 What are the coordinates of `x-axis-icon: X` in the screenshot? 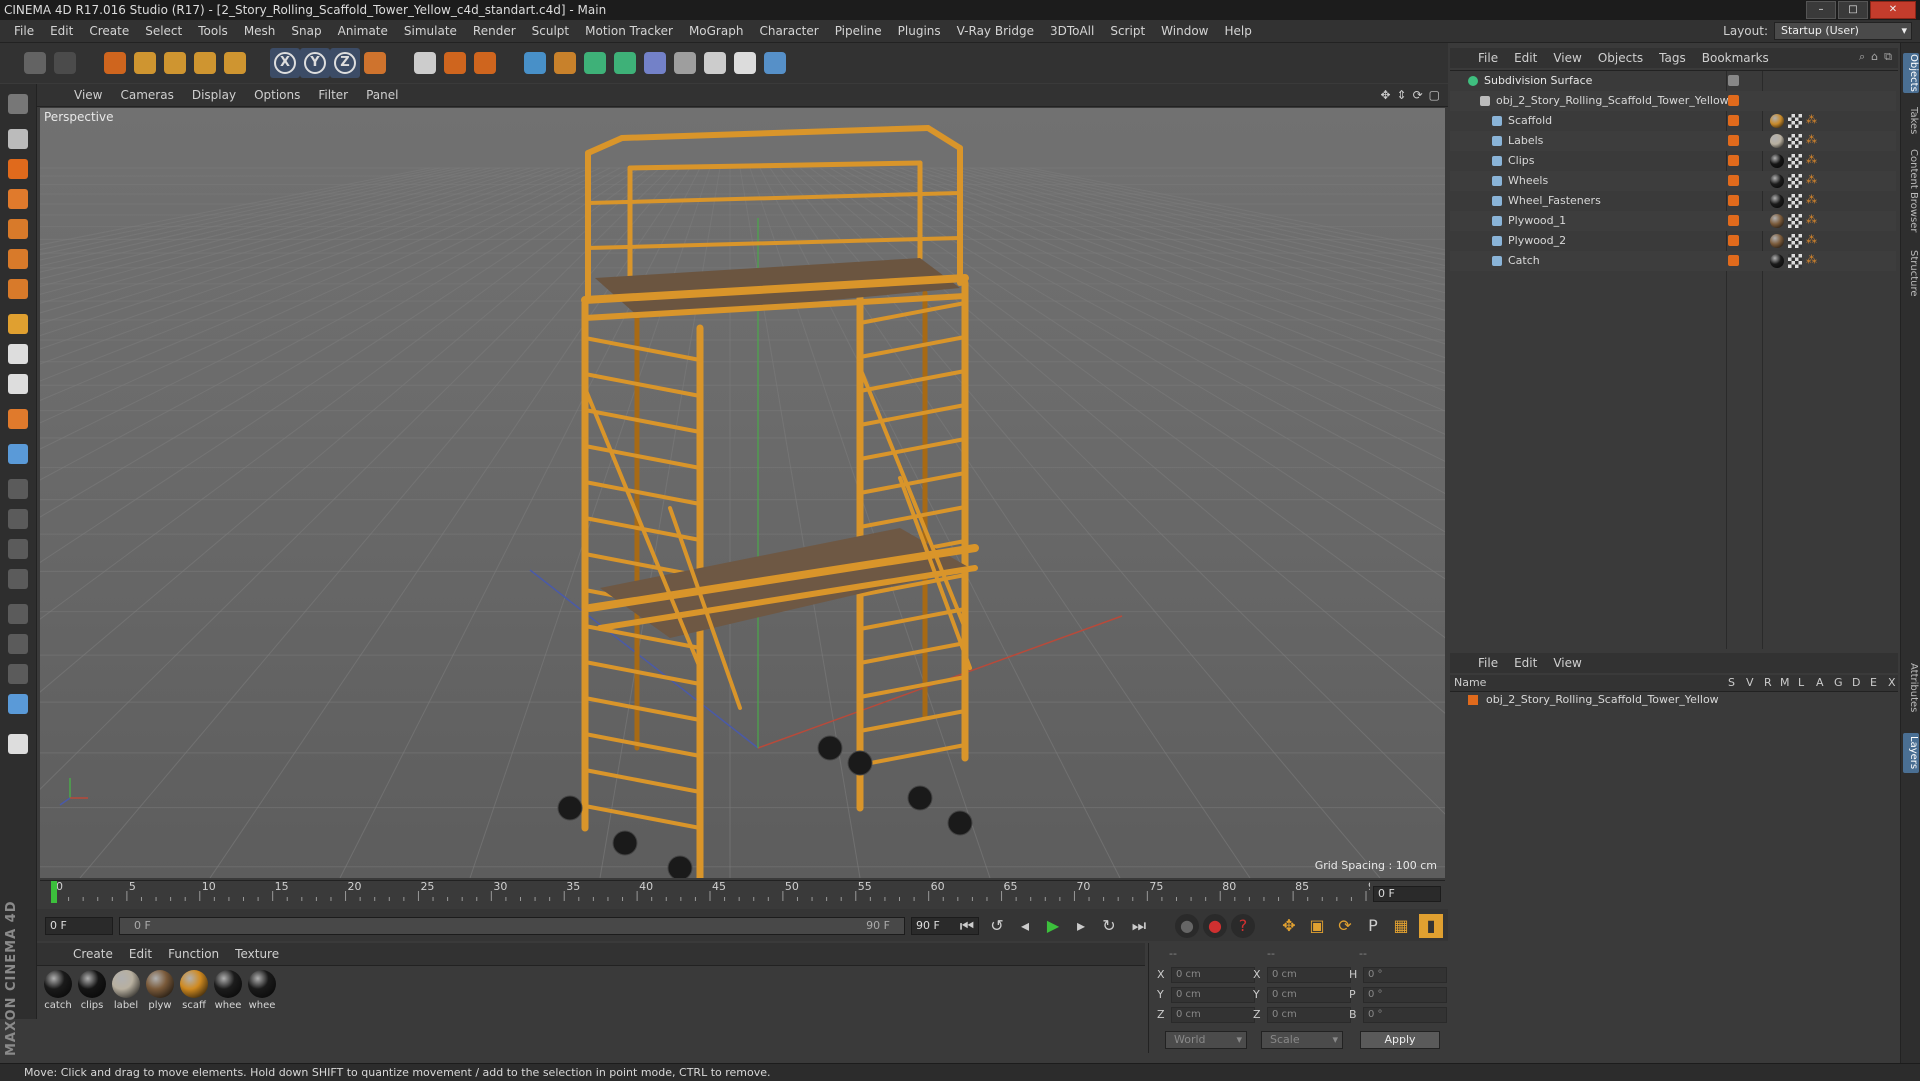 It's located at (285, 63).